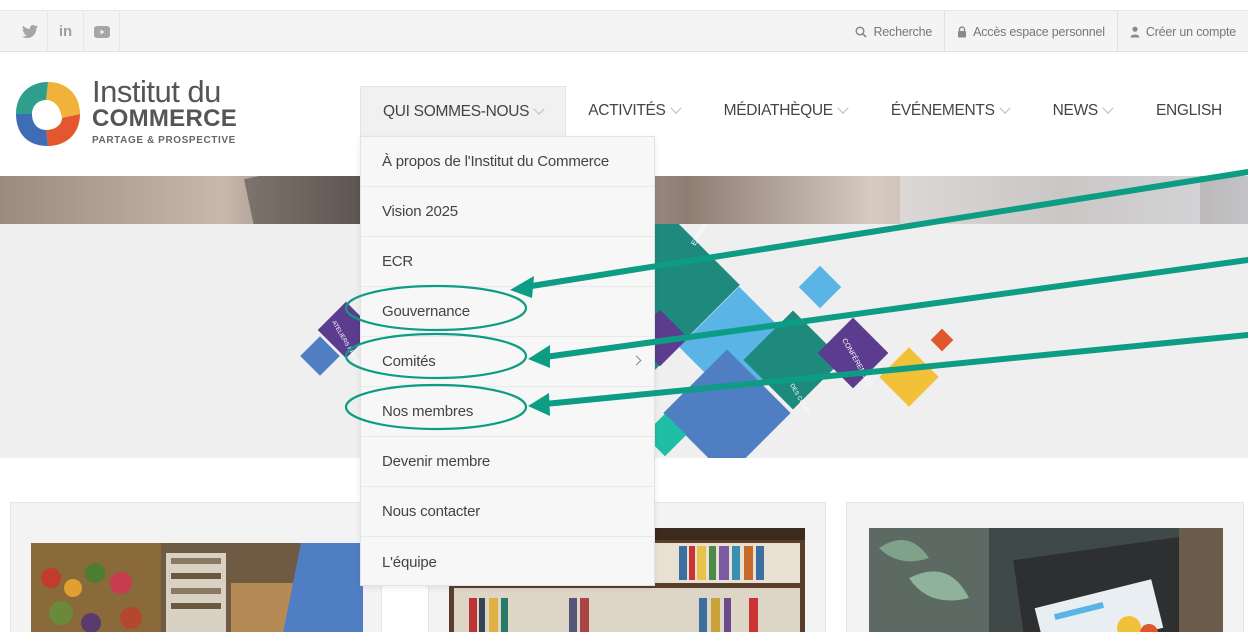  I want to click on nav-item-label: ACTIVITÉS, so click(627, 110).